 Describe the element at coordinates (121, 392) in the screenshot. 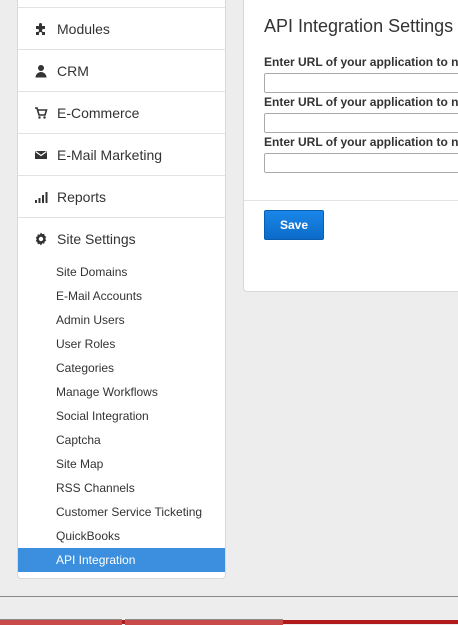

I see `submenu-item-manage-workflows: Manage Workflows` at that location.